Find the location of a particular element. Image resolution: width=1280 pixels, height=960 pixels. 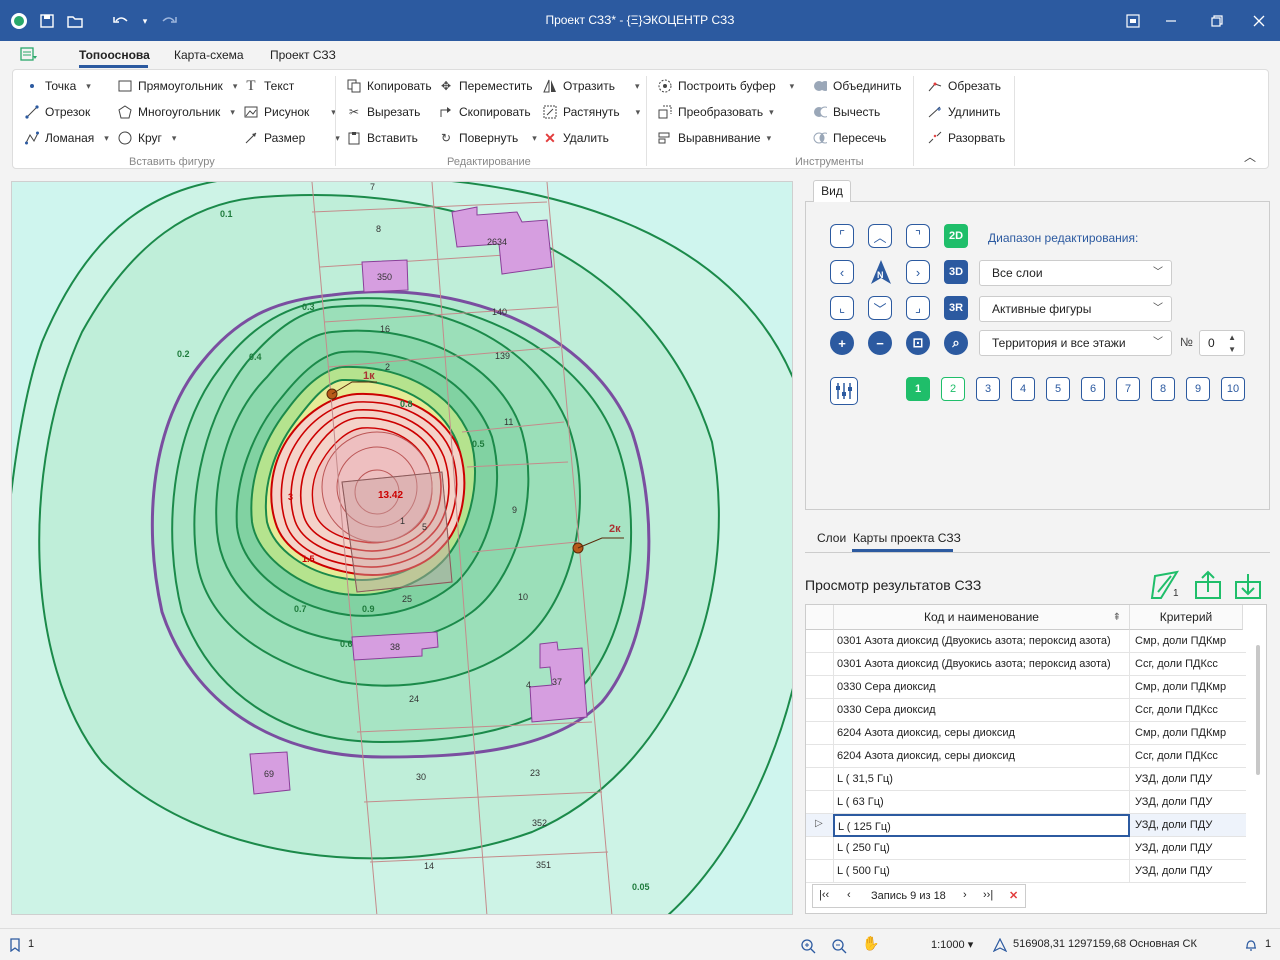

cell-name: L ( 250 Гц) is located at coordinates (981, 848).